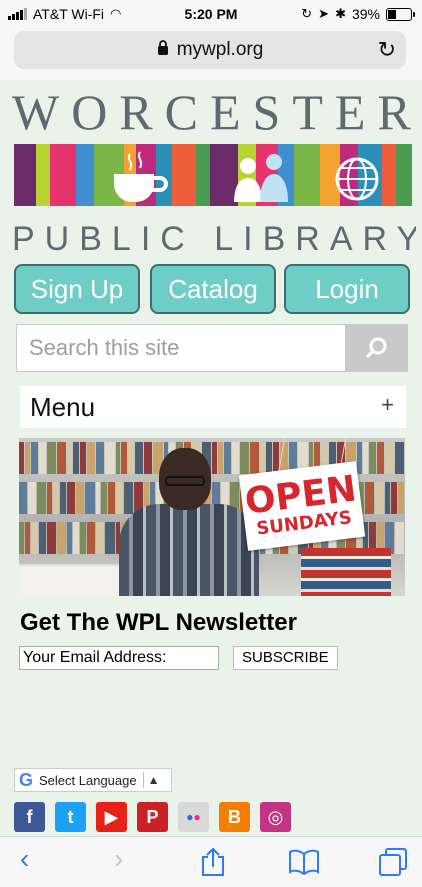  I want to click on login-button: Login, so click(347, 289).